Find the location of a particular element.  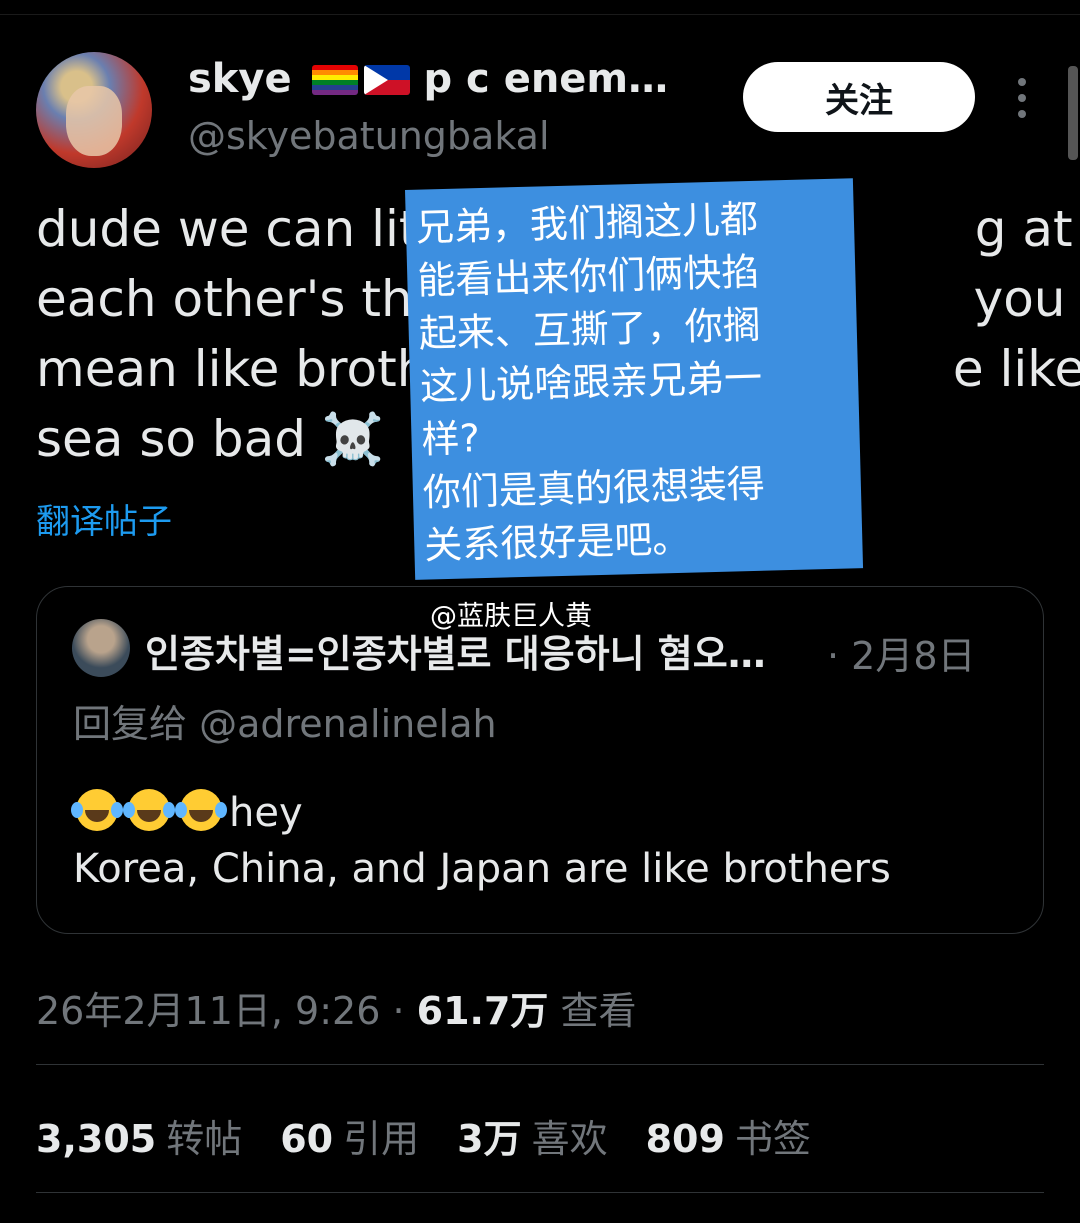

avatar-face is located at coordinates (94, 121).